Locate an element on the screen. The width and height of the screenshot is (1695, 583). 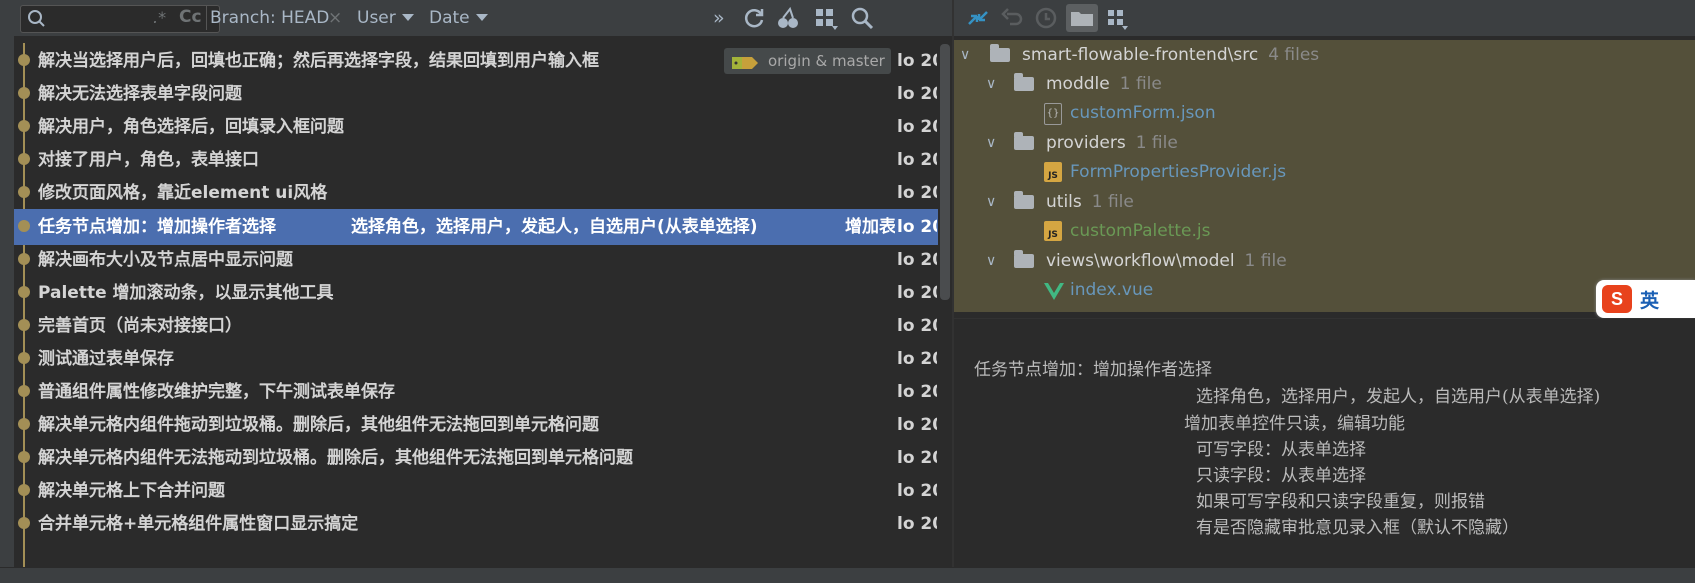
commit-row: 解决单元格上下合并问题 lo 20 is located at coordinates (476, 491).